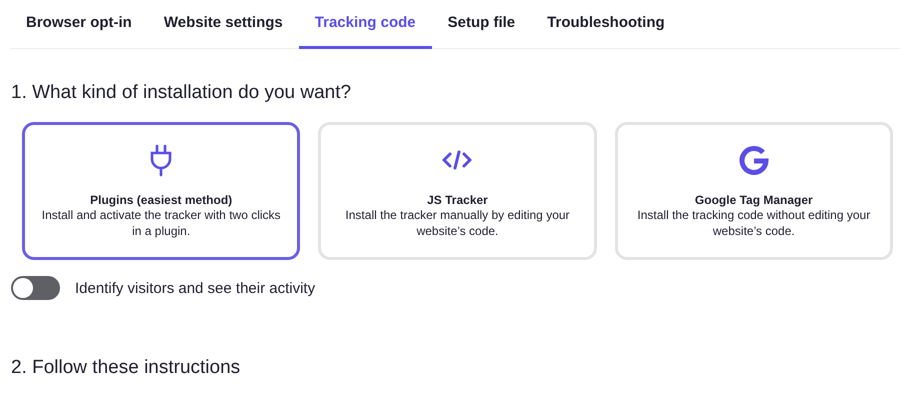 Image resolution: width=907 pixels, height=402 pixels. Describe the element at coordinates (753, 160) in the screenshot. I see `google-icon` at that location.